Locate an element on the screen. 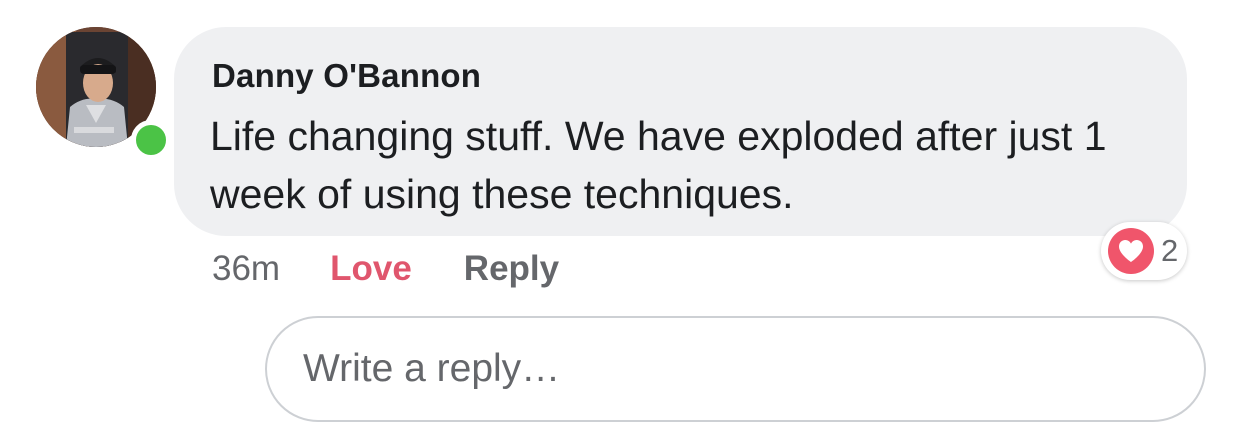 The height and width of the screenshot is (436, 1242). reply-button: Reply is located at coordinates (511, 269).